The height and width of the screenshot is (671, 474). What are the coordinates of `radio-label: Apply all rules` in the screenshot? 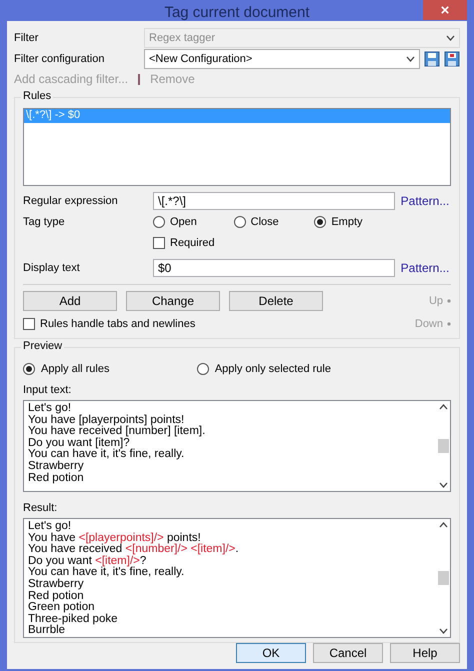 It's located at (75, 369).